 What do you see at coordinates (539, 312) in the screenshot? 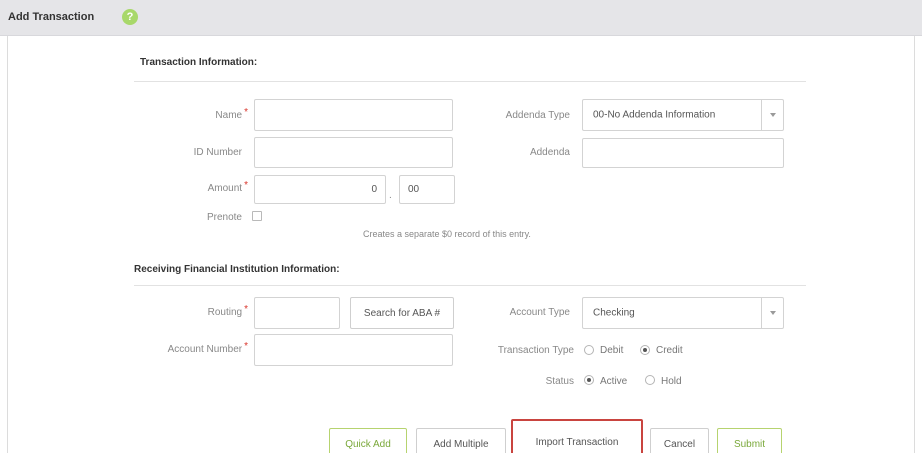
I see `account-type-label: Account Type` at bounding box center [539, 312].